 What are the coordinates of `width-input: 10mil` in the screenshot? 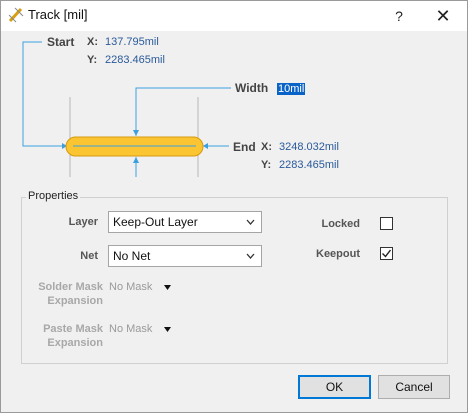 It's located at (312, 89).